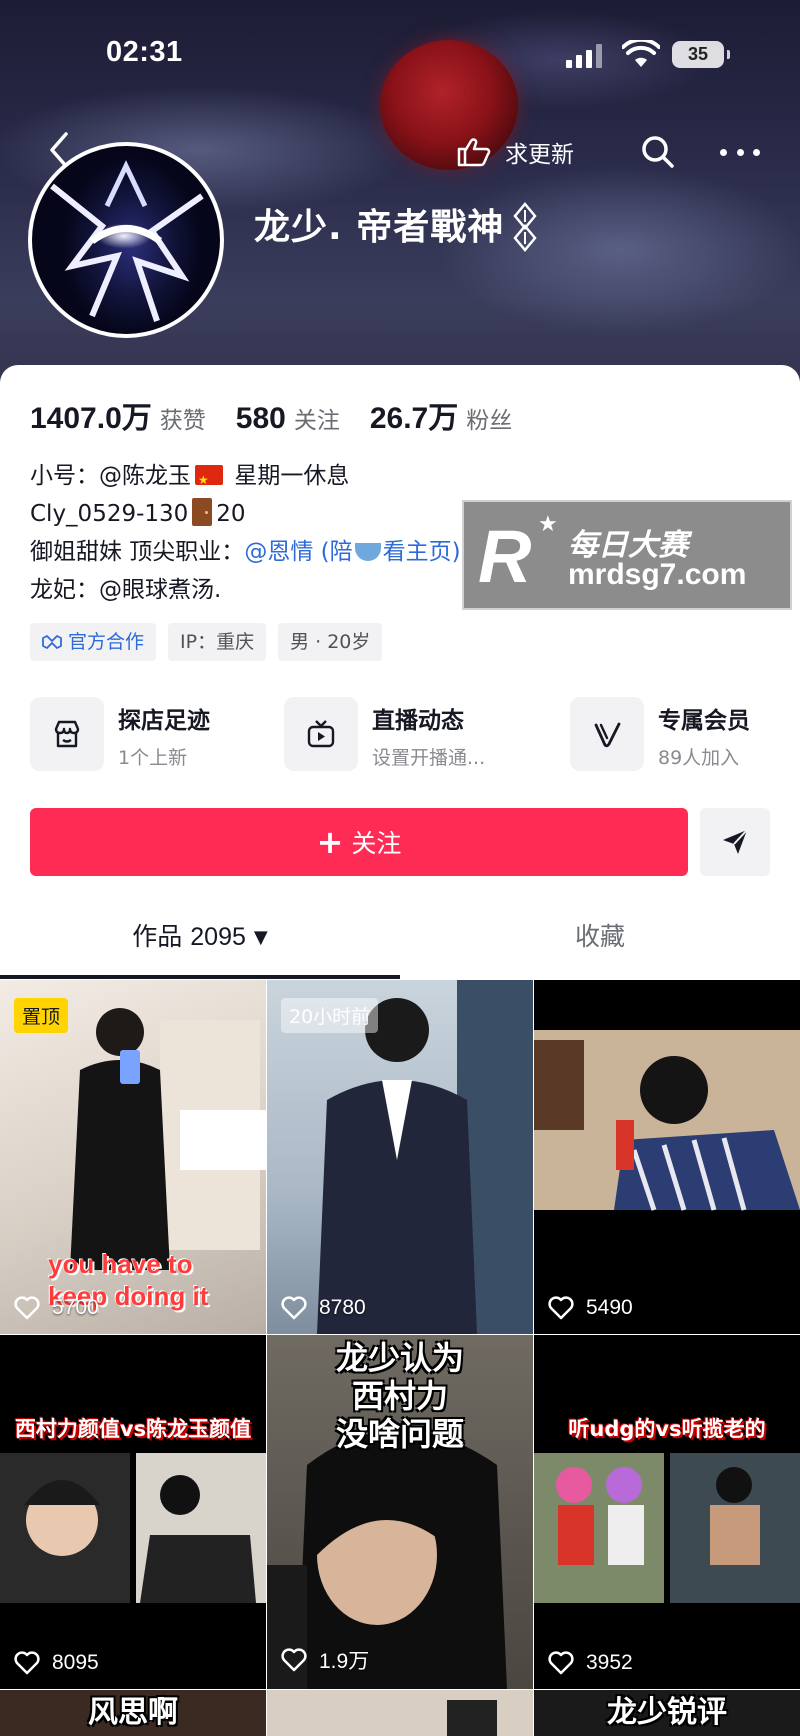  Describe the element at coordinates (376, 843) in the screenshot. I see `follow-label: 关注` at that location.